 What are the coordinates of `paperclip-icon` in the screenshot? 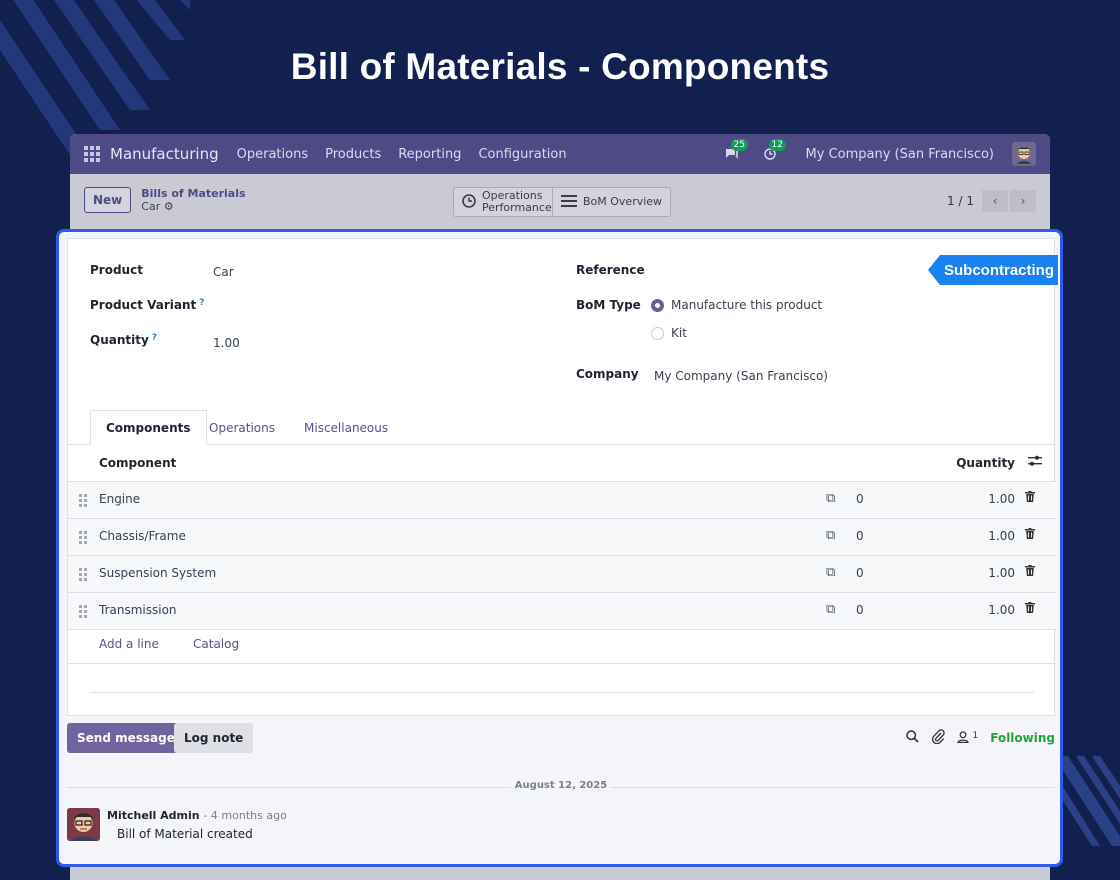 It's located at (938, 738).